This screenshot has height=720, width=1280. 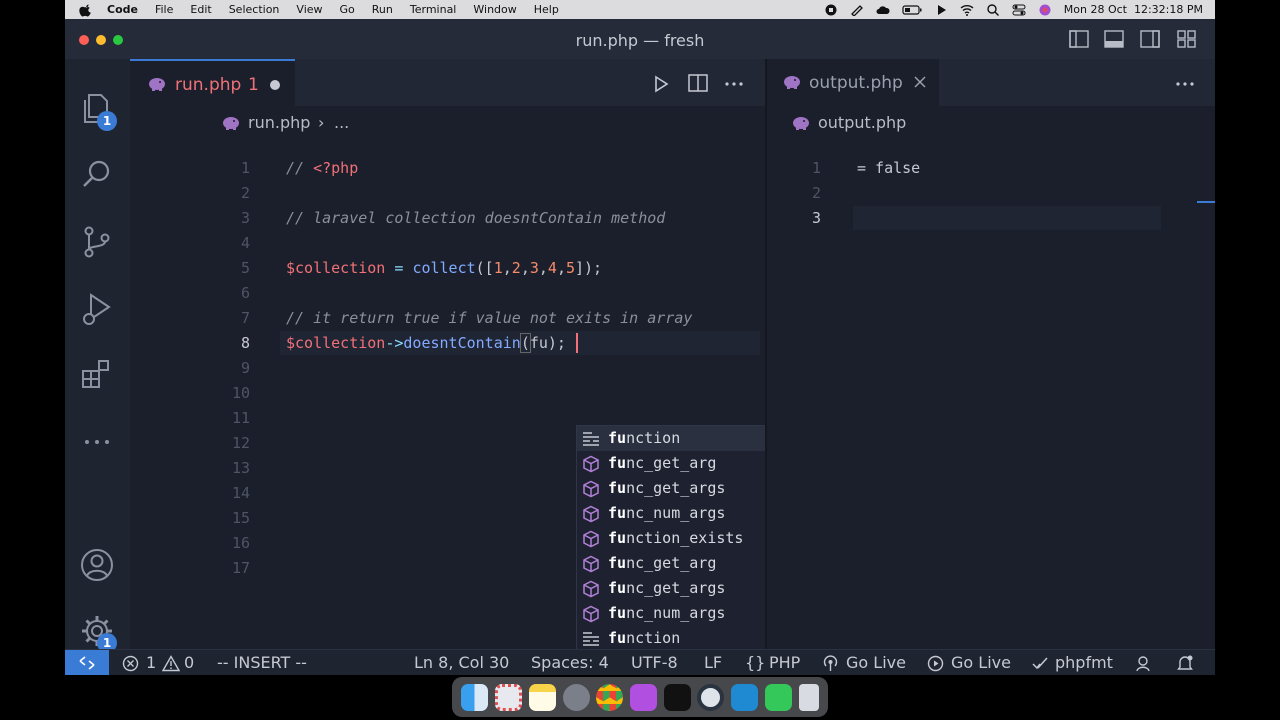 I want to click on keyword-icon, so click(x=591, y=639).